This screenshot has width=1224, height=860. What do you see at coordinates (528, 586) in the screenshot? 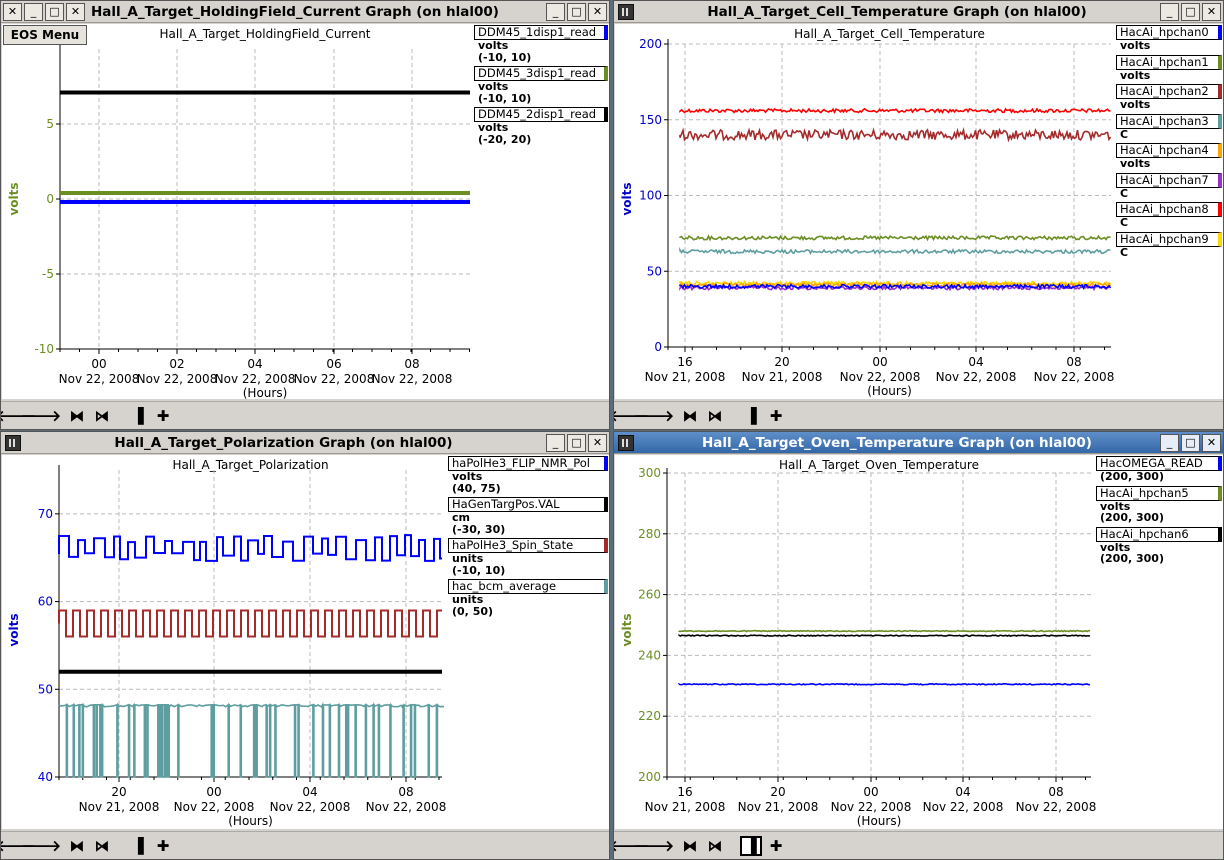
I see `legend-entry: hac_bcm_average` at bounding box center [528, 586].